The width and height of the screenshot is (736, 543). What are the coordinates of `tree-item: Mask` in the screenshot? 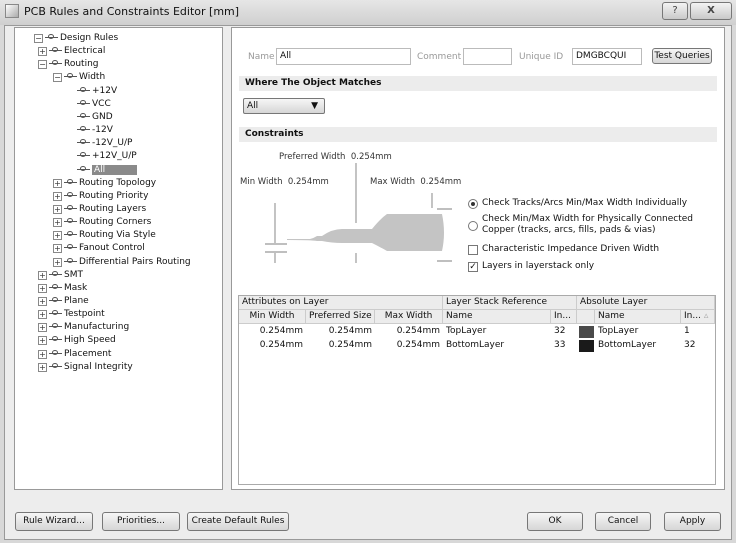 It's located at (68, 288).